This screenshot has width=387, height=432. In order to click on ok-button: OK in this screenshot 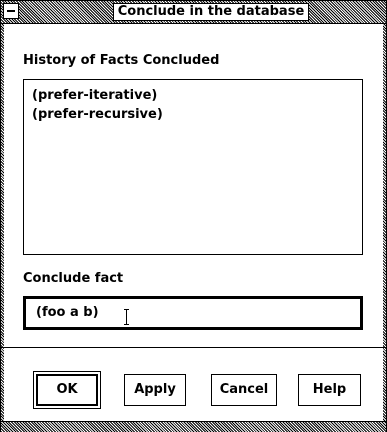, I will do `click(67, 390)`.